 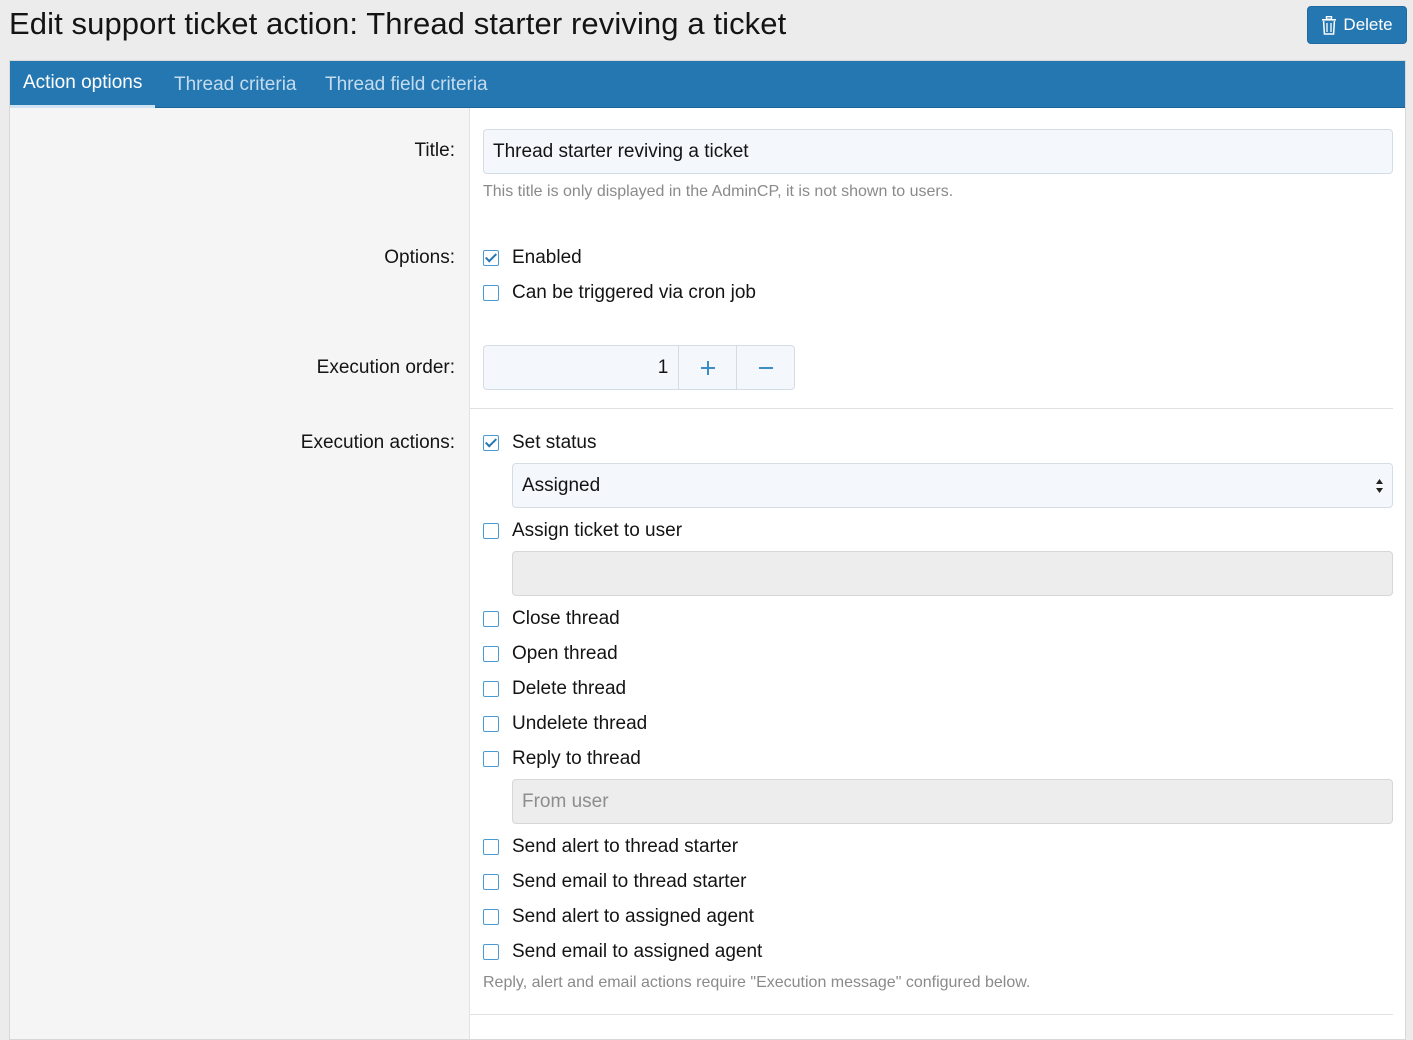 I want to click on set-status-row: Set status, so click(x=540, y=443).